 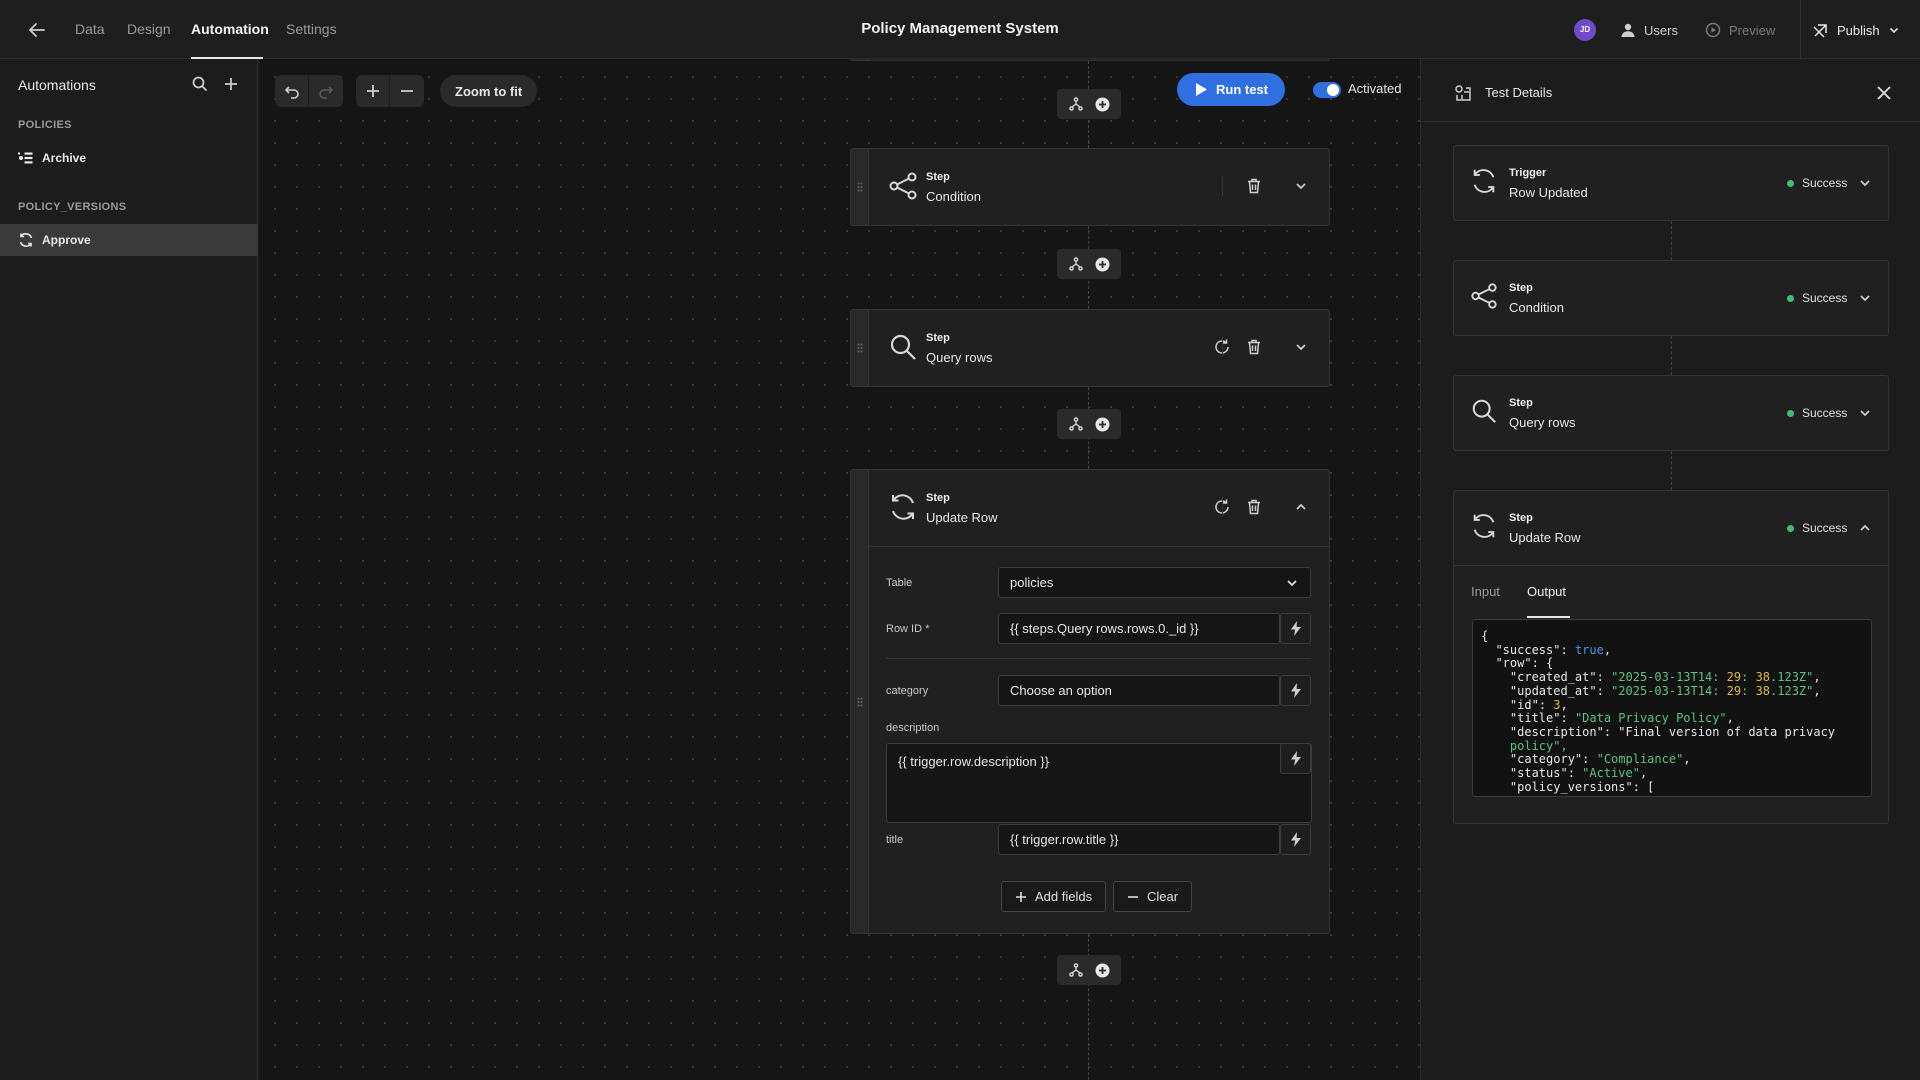 What do you see at coordinates (1713, 30) in the screenshot?
I see `play-circle-icon` at bounding box center [1713, 30].